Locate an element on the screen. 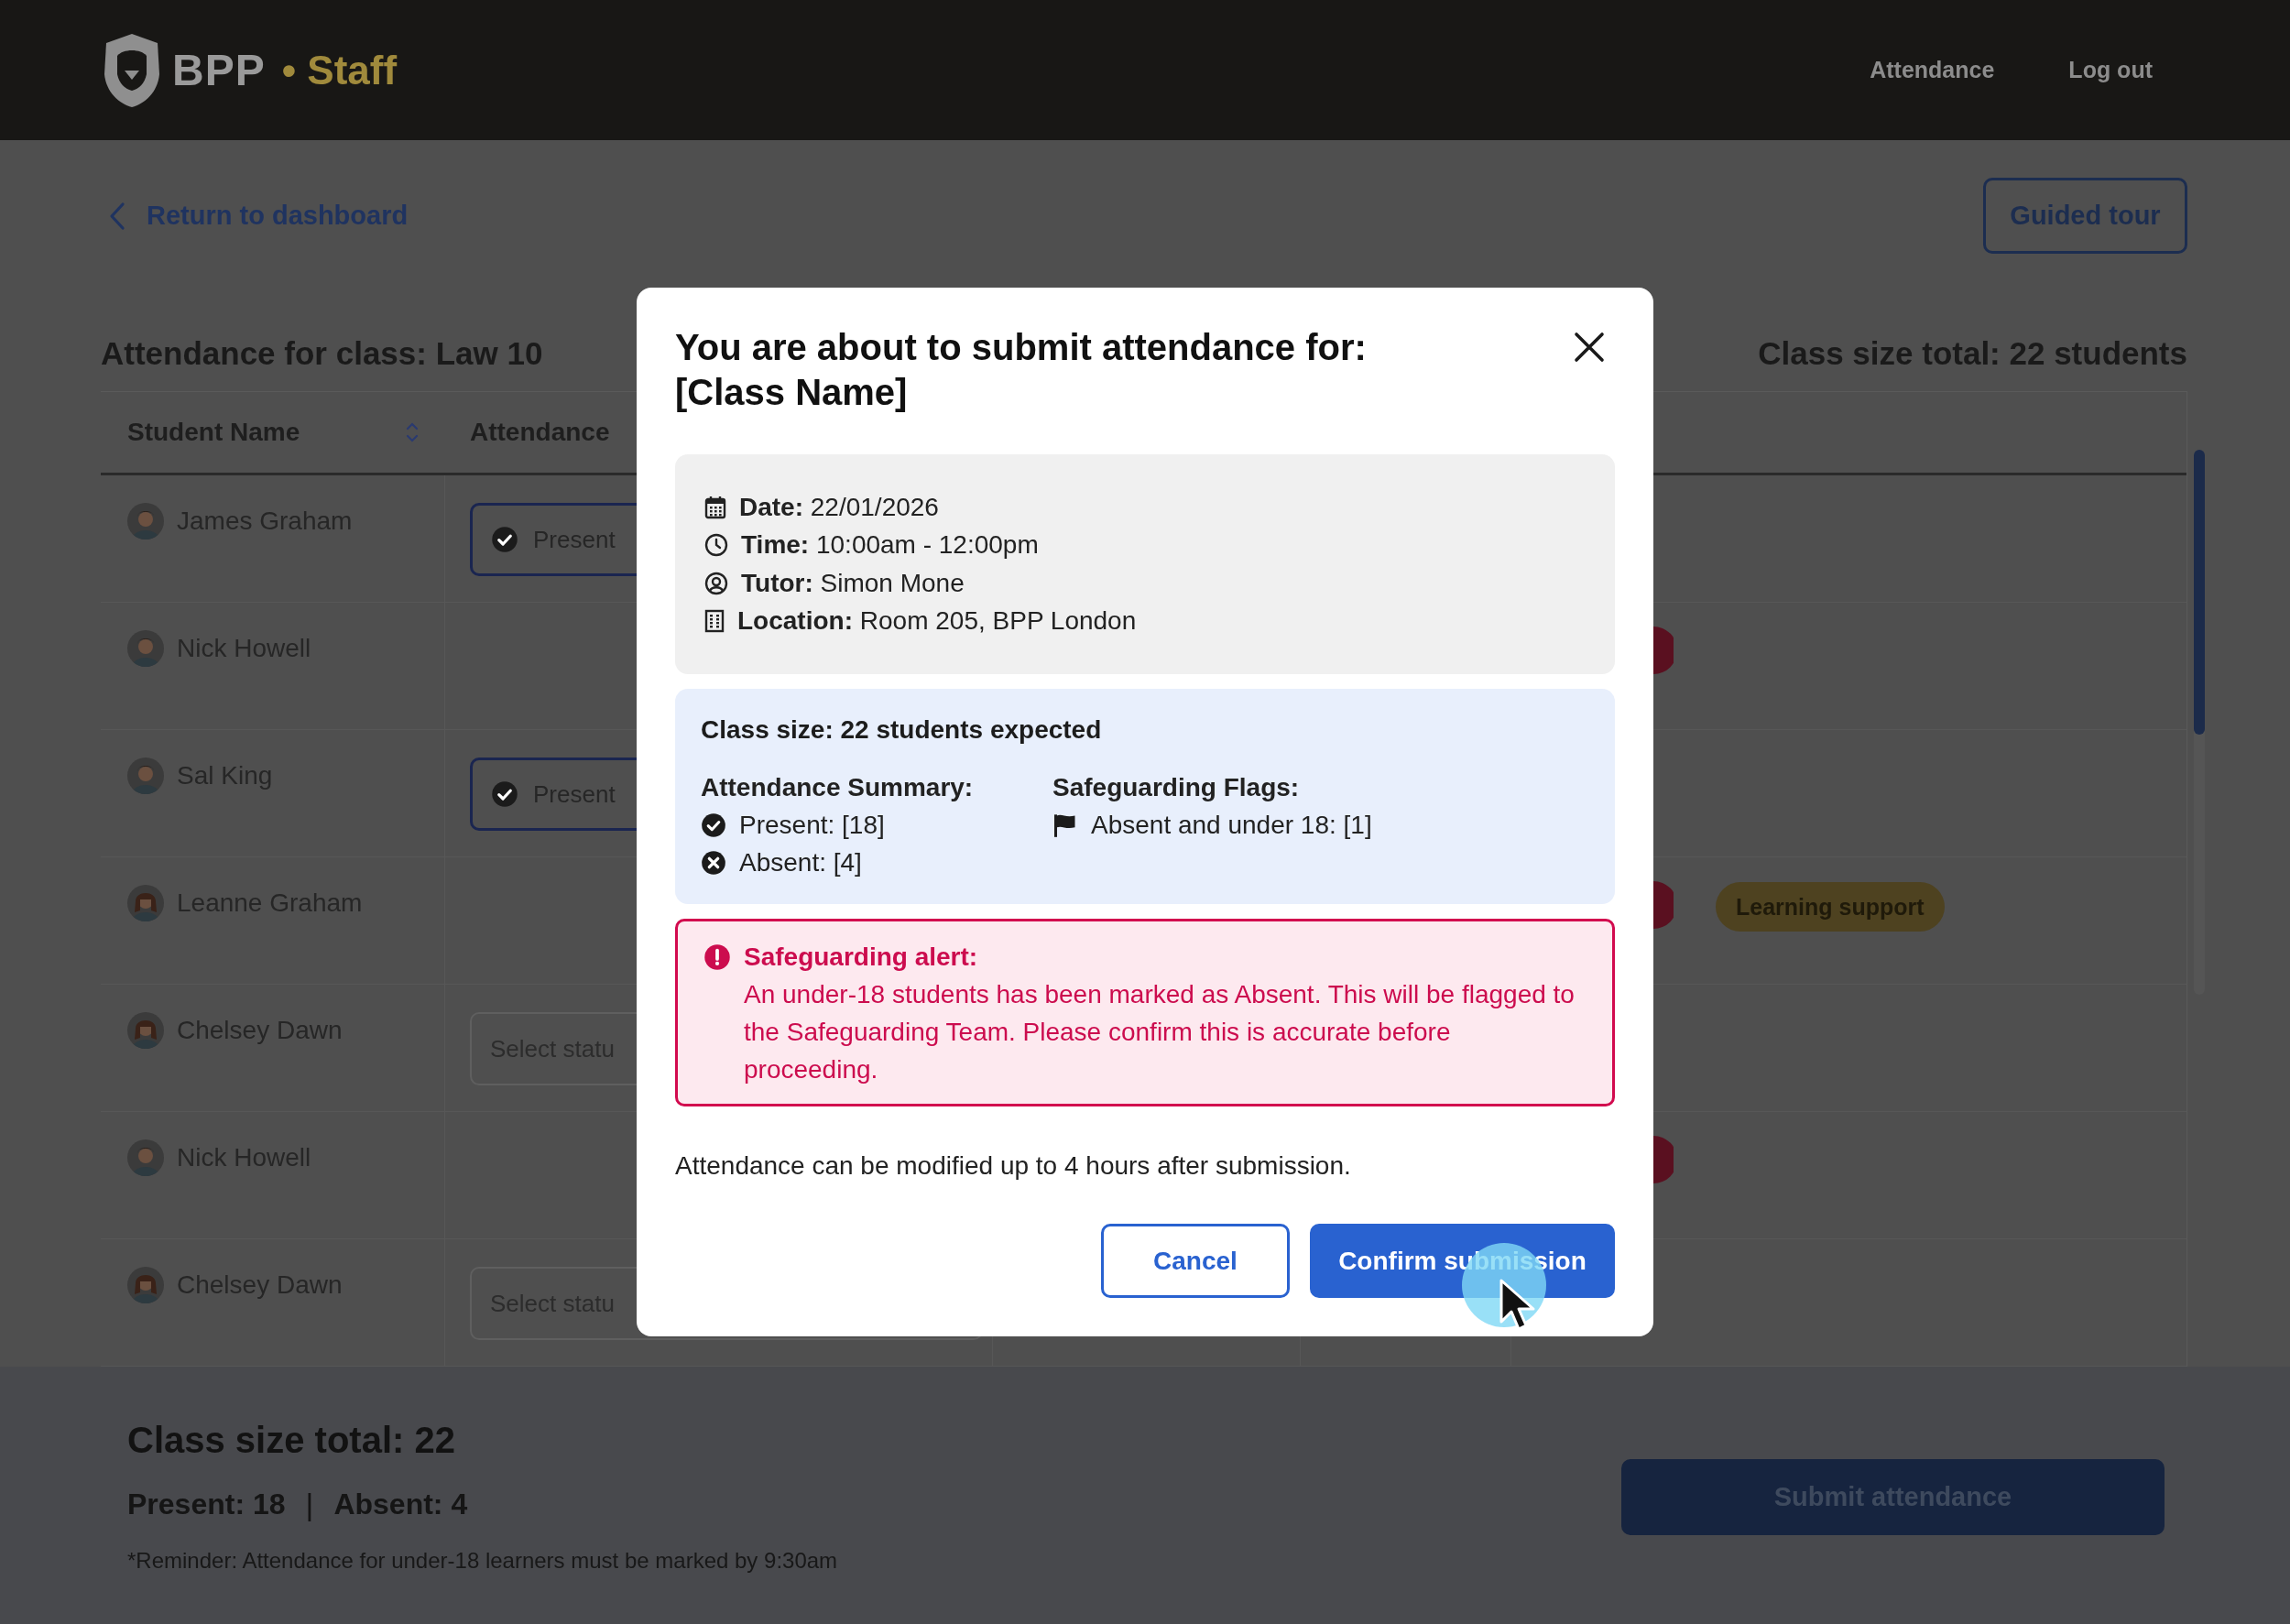 This screenshot has width=2290, height=1624. alert-title: Safeguarding alert: is located at coordinates (862, 957).